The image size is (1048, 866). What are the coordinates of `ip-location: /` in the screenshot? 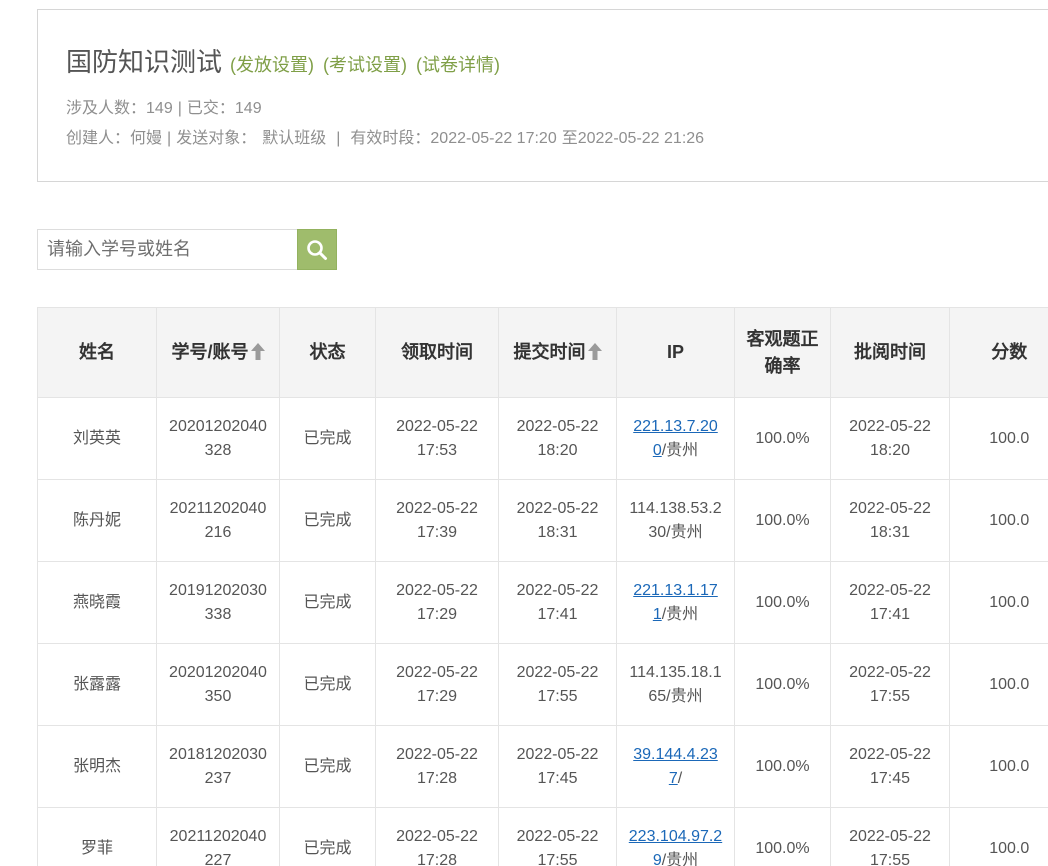 It's located at (680, 778).